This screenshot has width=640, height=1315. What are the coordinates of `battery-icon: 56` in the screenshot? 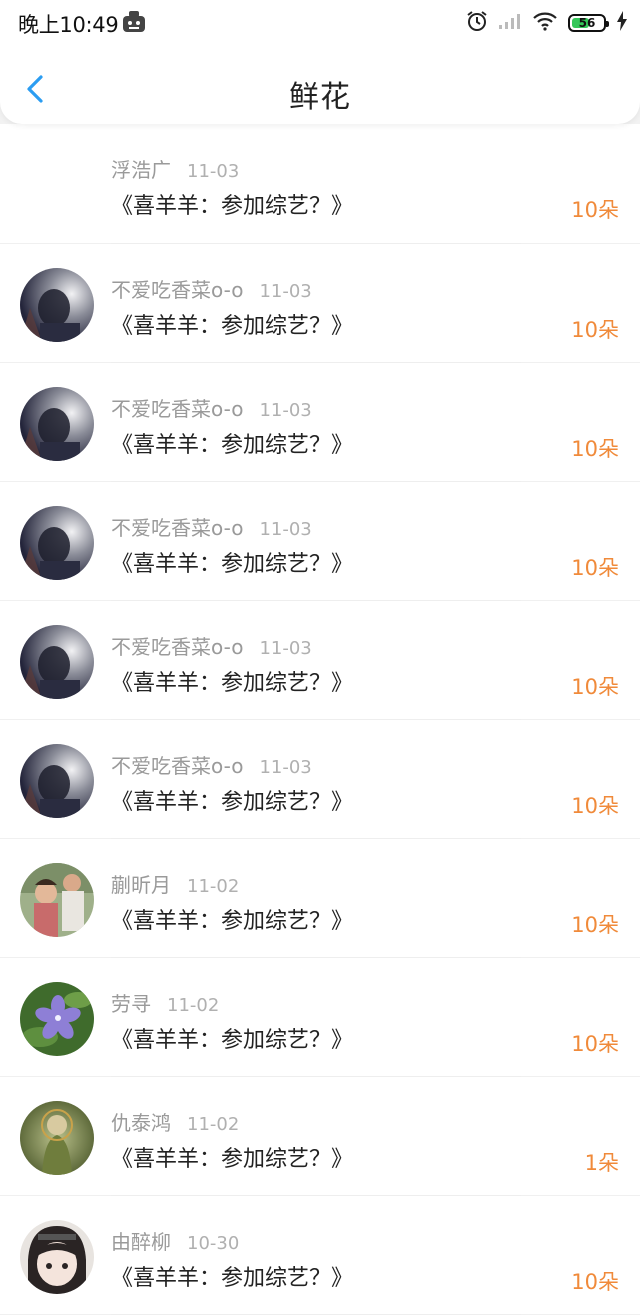 It's located at (588, 23).